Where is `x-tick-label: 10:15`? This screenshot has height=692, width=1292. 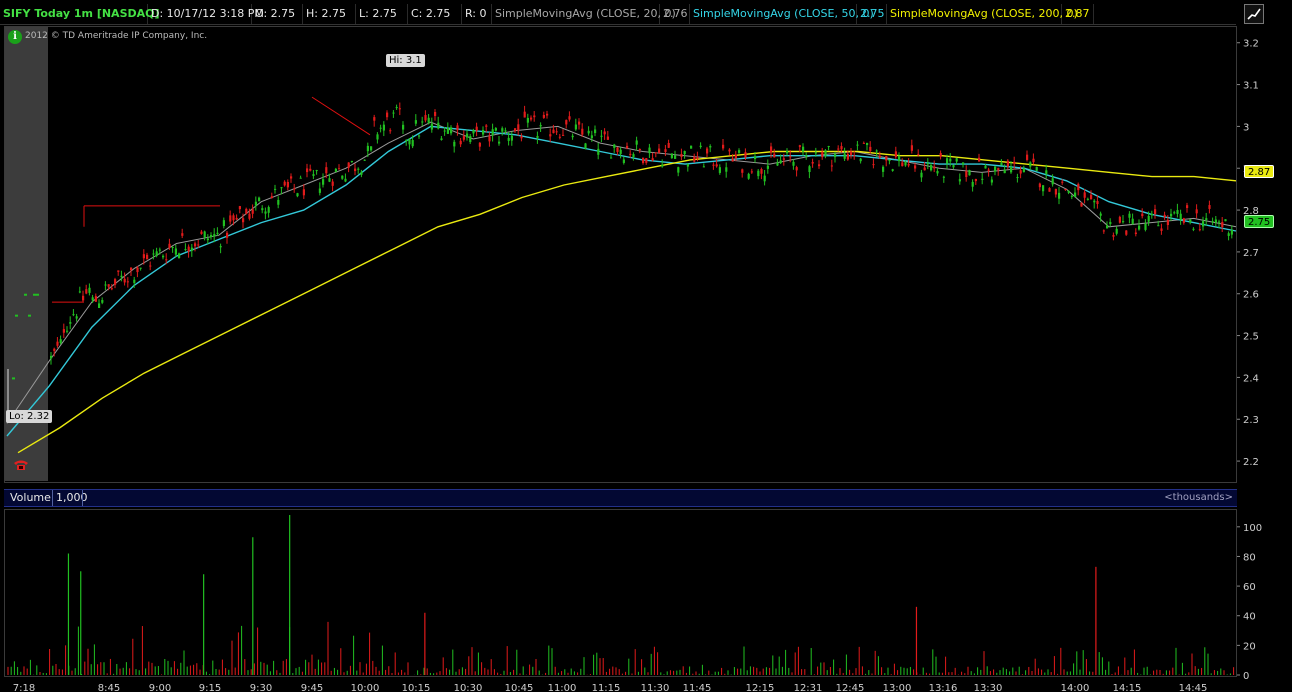 x-tick-label: 10:15 is located at coordinates (416, 687).